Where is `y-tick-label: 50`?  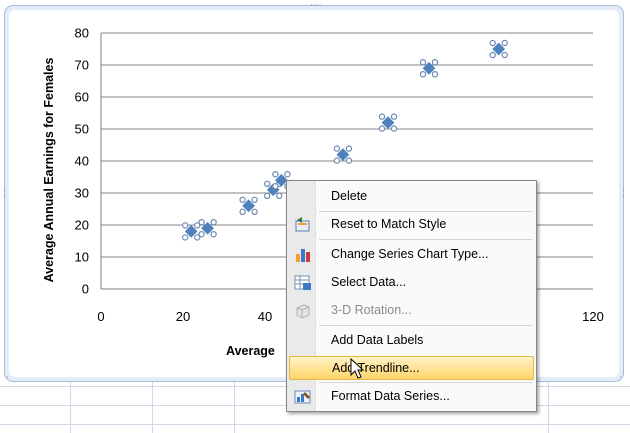
y-tick-label: 50 is located at coordinates (82, 129).